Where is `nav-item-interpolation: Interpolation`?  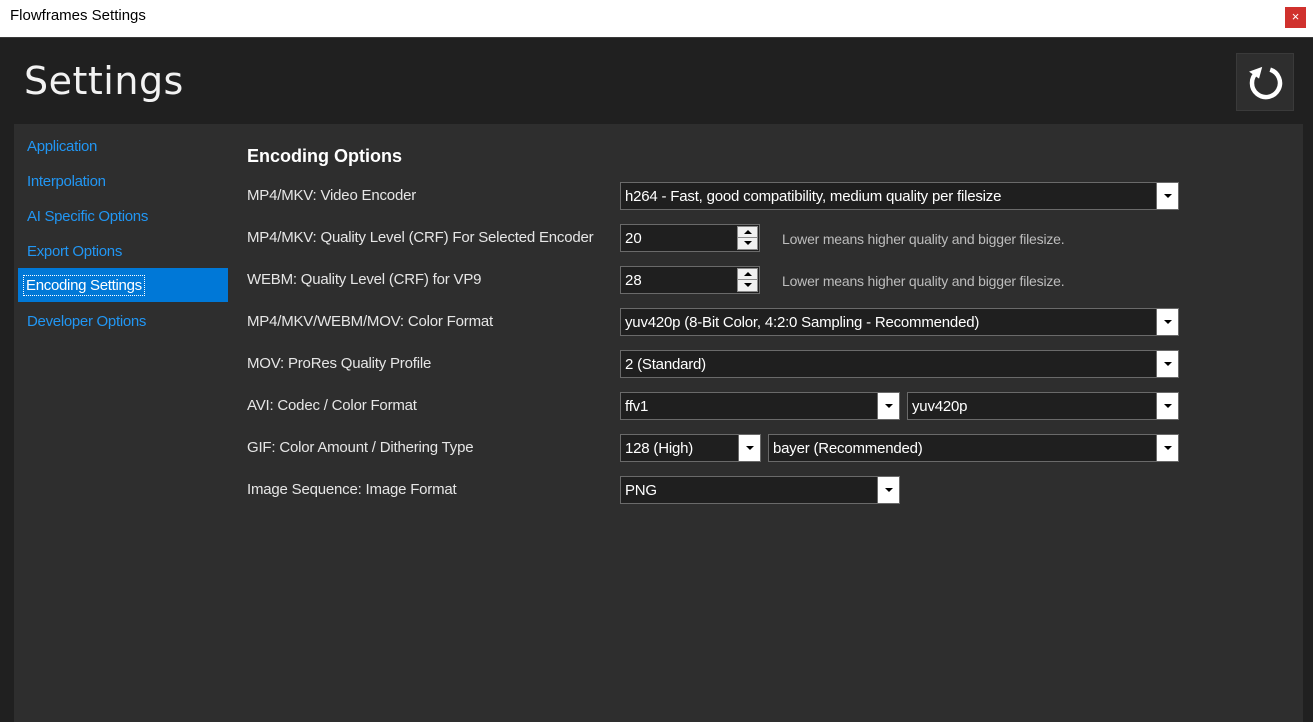
nav-item-interpolation: Interpolation is located at coordinates (66, 181).